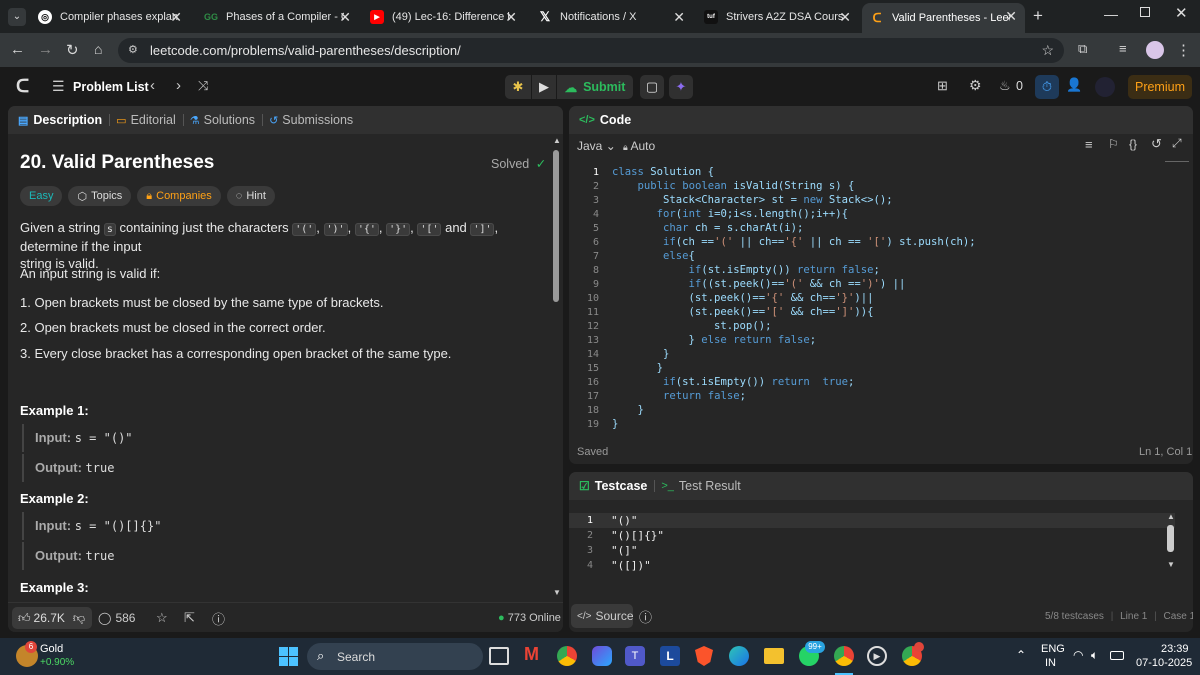 The height and width of the screenshot is (675, 1200). What do you see at coordinates (1133, 144) in the screenshot?
I see `braces-icon: {}` at bounding box center [1133, 144].